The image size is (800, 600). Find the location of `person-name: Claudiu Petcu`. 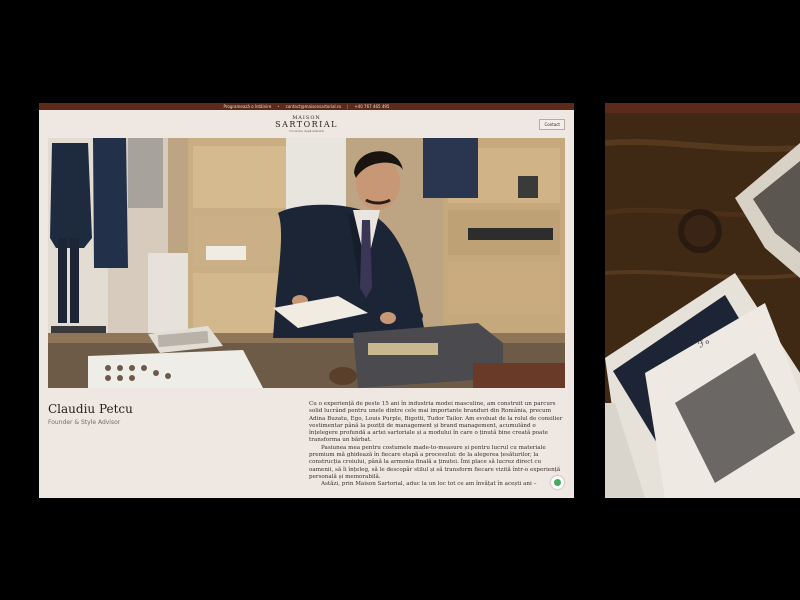

person-name: Claudiu Petcu is located at coordinates (90, 409).